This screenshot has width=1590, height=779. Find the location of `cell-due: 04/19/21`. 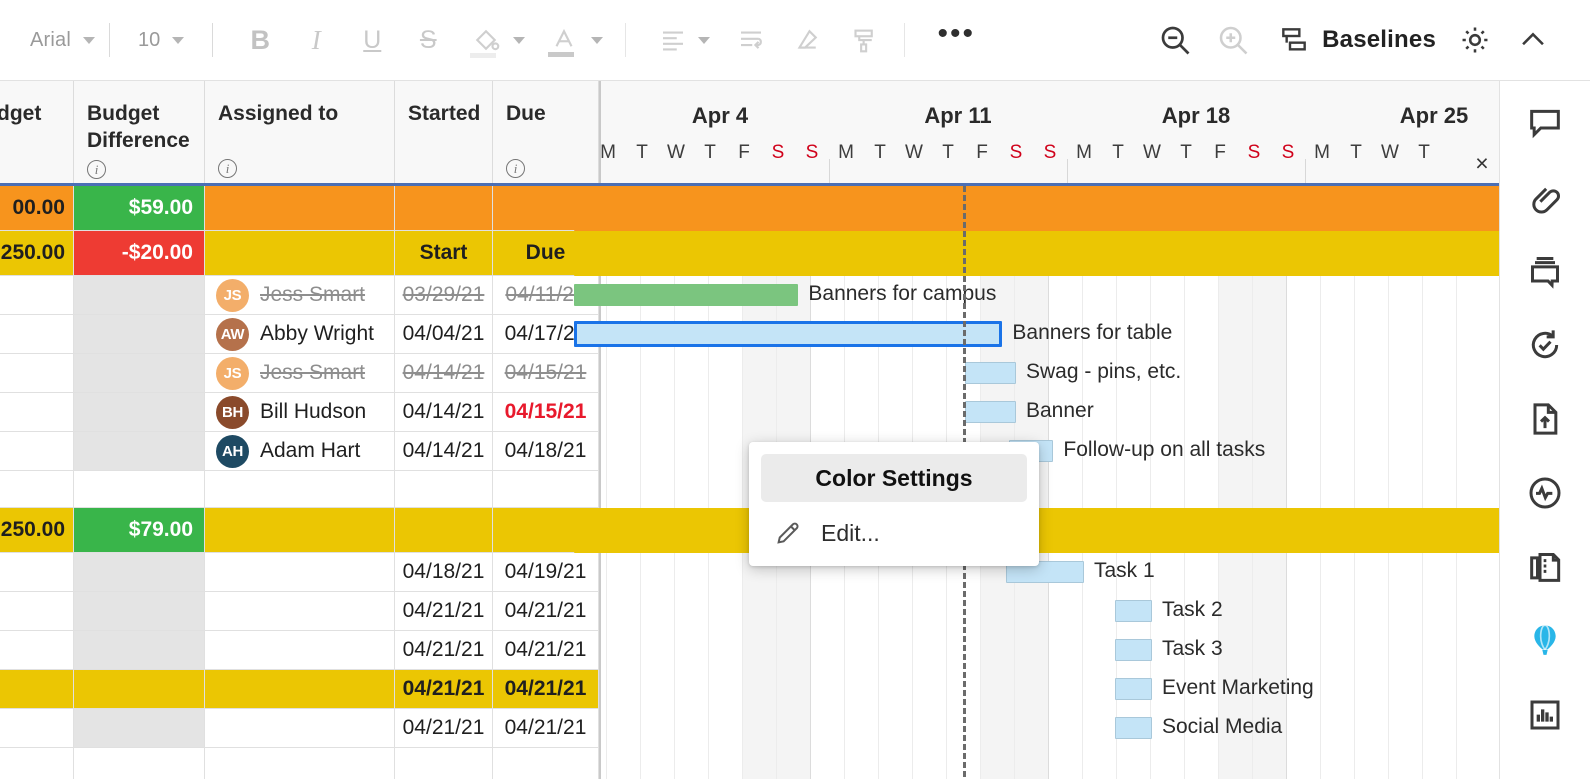

cell-due: 04/19/21 is located at coordinates (546, 572).